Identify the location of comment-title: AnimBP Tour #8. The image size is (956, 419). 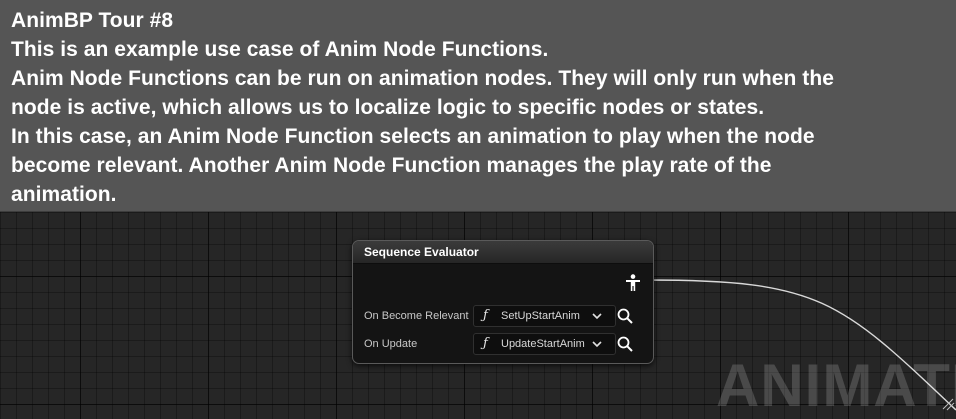
(92, 20).